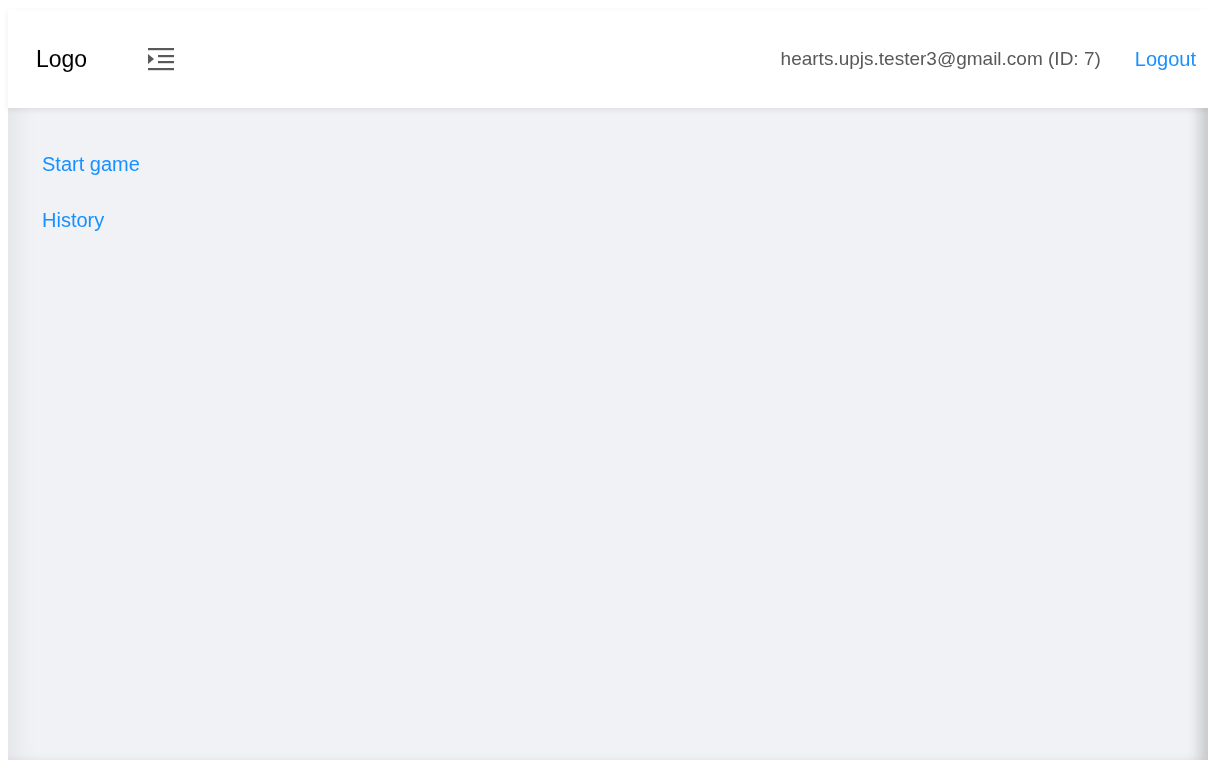 This screenshot has height=760, width=1208. Describe the element at coordinates (940, 59) in the screenshot. I see `user-email: hearts.upjs.tester3@gmail.com (ID: 7)` at that location.